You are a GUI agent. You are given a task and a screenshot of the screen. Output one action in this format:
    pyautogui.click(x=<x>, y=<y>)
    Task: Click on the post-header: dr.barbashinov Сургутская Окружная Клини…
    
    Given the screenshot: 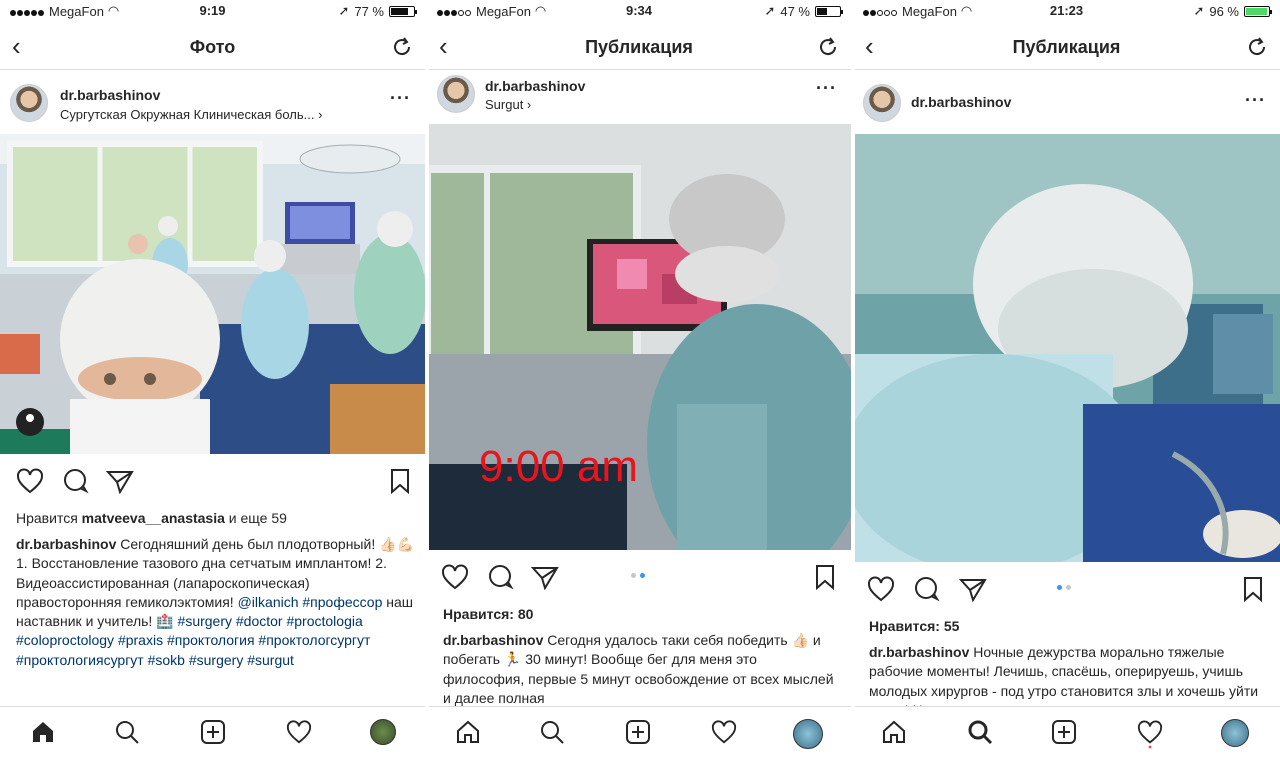 What is the action you would take?
    pyautogui.click(x=212, y=108)
    